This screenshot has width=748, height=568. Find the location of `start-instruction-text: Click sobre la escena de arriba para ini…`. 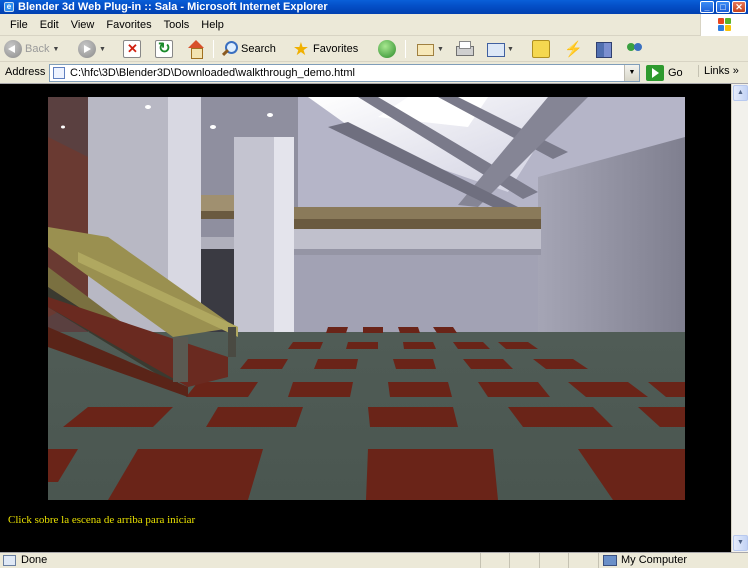

start-instruction-text: Click sobre la escena de arriba para ini… is located at coordinates (102, 520).